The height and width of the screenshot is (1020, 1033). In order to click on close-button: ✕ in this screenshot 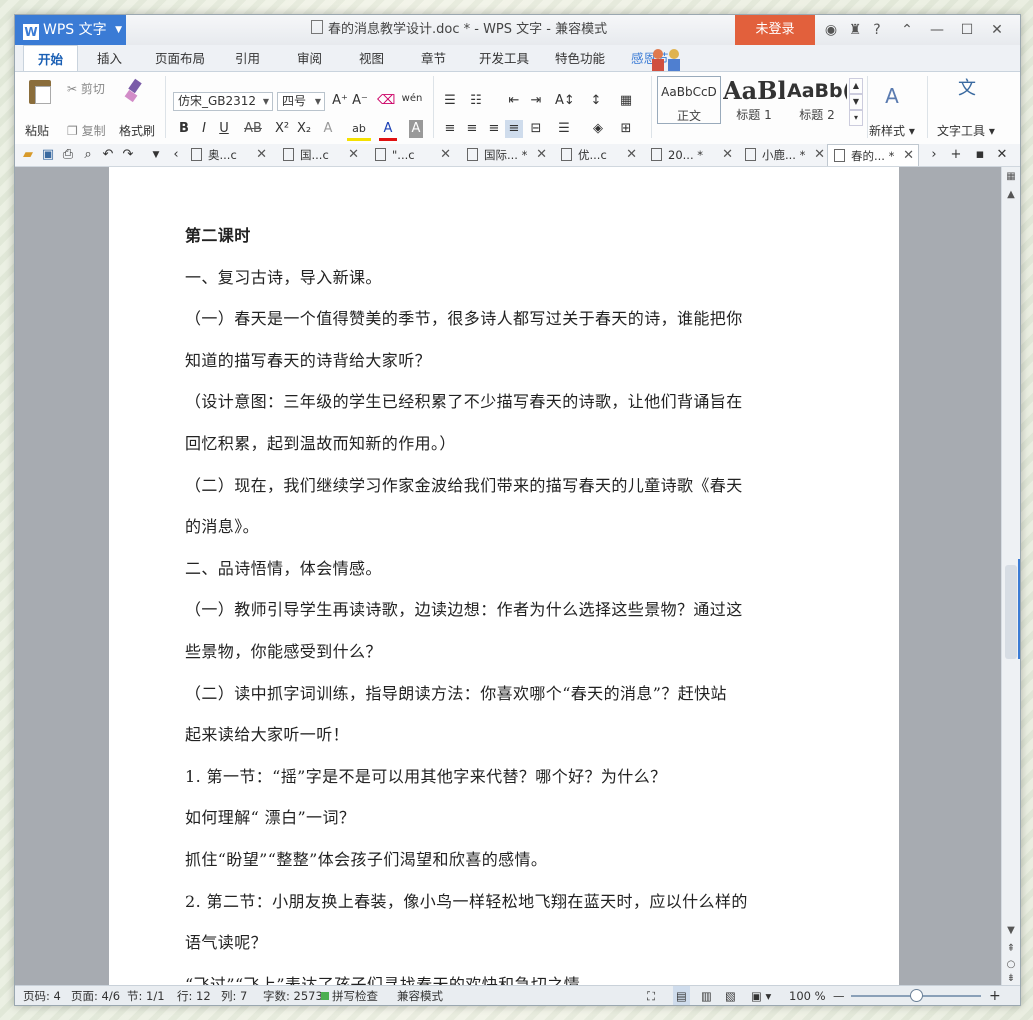, I will do `click(997, 30)`.